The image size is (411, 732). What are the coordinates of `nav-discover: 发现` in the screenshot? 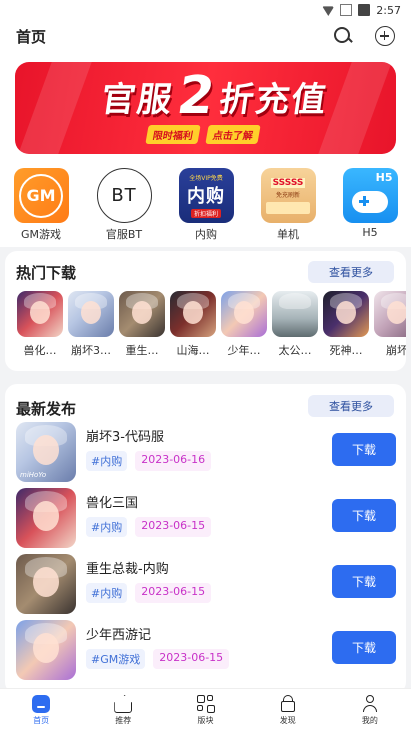 It's located at (288, 710).